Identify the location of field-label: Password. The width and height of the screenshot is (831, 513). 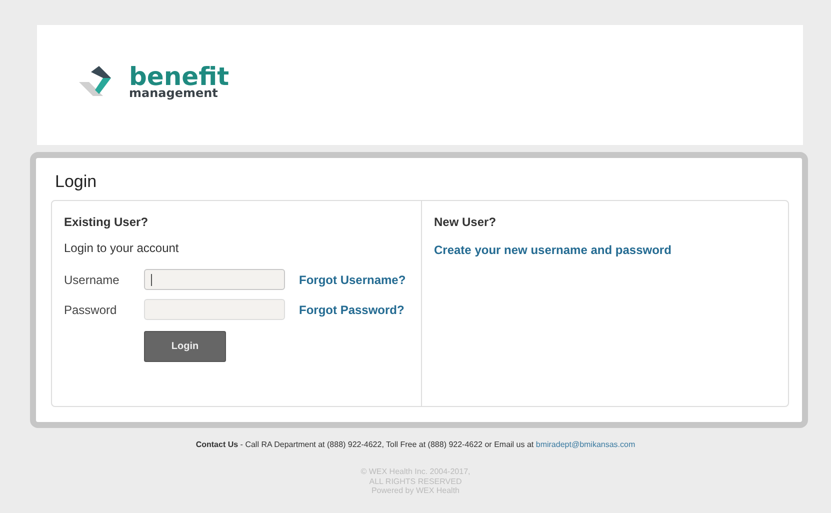
(91, 309).